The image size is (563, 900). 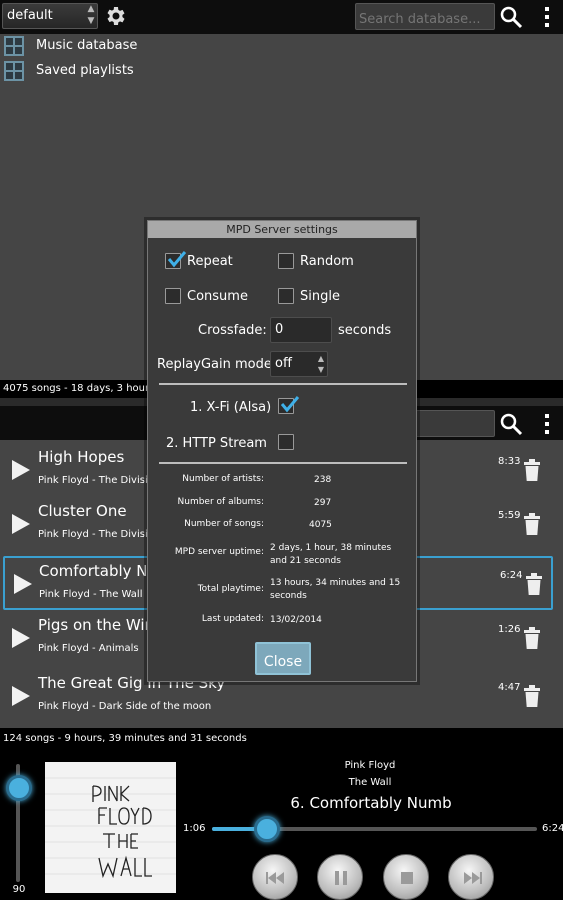 What do you see at coordinates (286, 261) in the screenshot?
I see `random-checkbox` at bounding box center [286, 261].